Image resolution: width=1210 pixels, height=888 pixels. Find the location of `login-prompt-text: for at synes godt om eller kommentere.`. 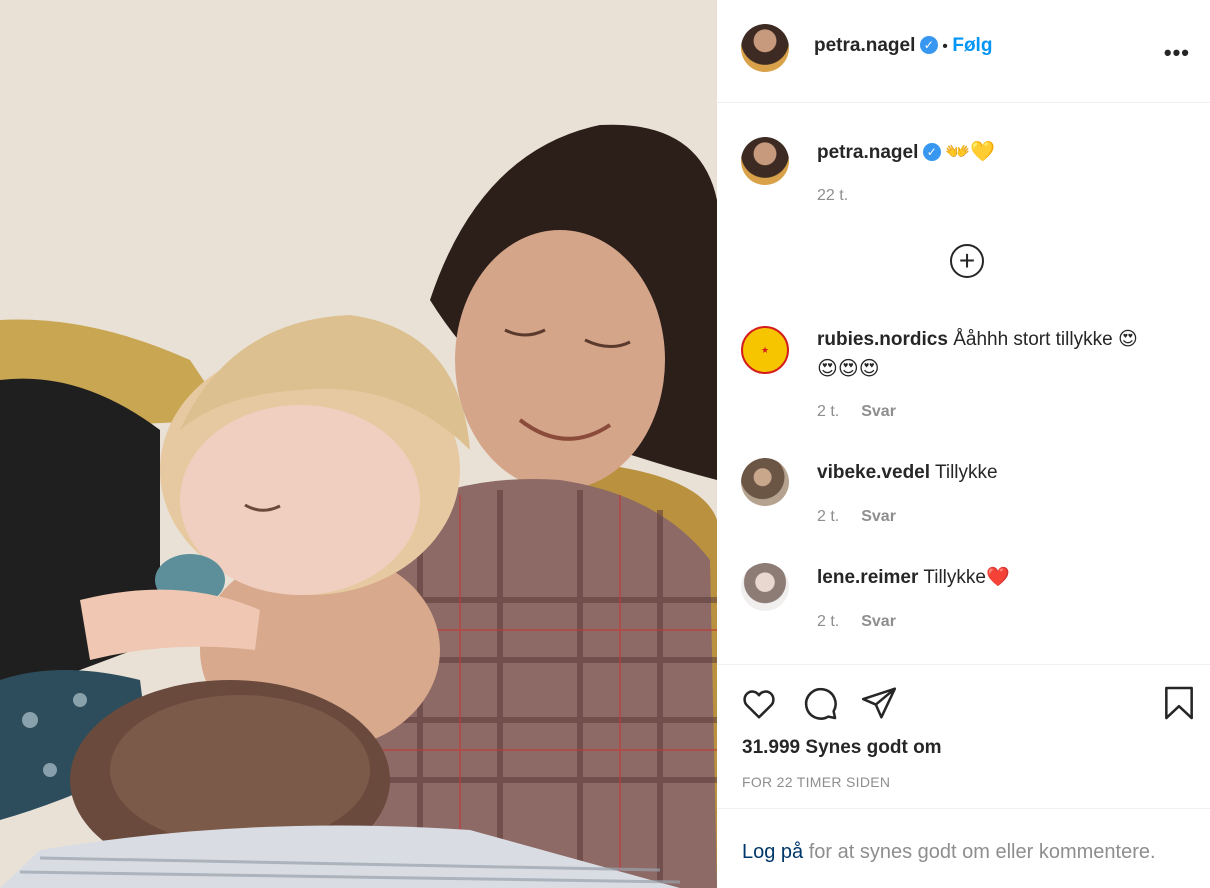

login-prompt-text: for at synes godt om eller kommentere. is located at coordinates (982, 852).